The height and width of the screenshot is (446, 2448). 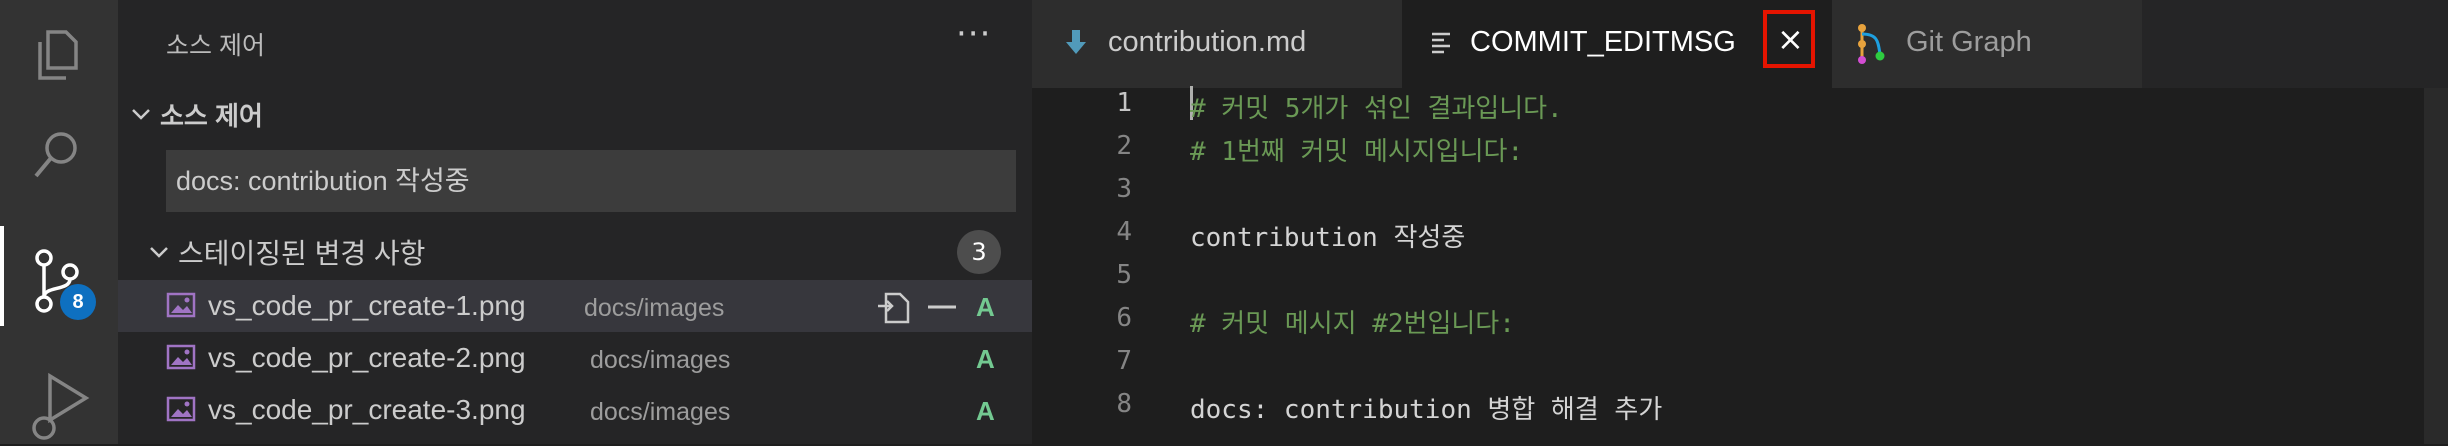 I want to click on markdown-icon, so click(x=1076, y=42).